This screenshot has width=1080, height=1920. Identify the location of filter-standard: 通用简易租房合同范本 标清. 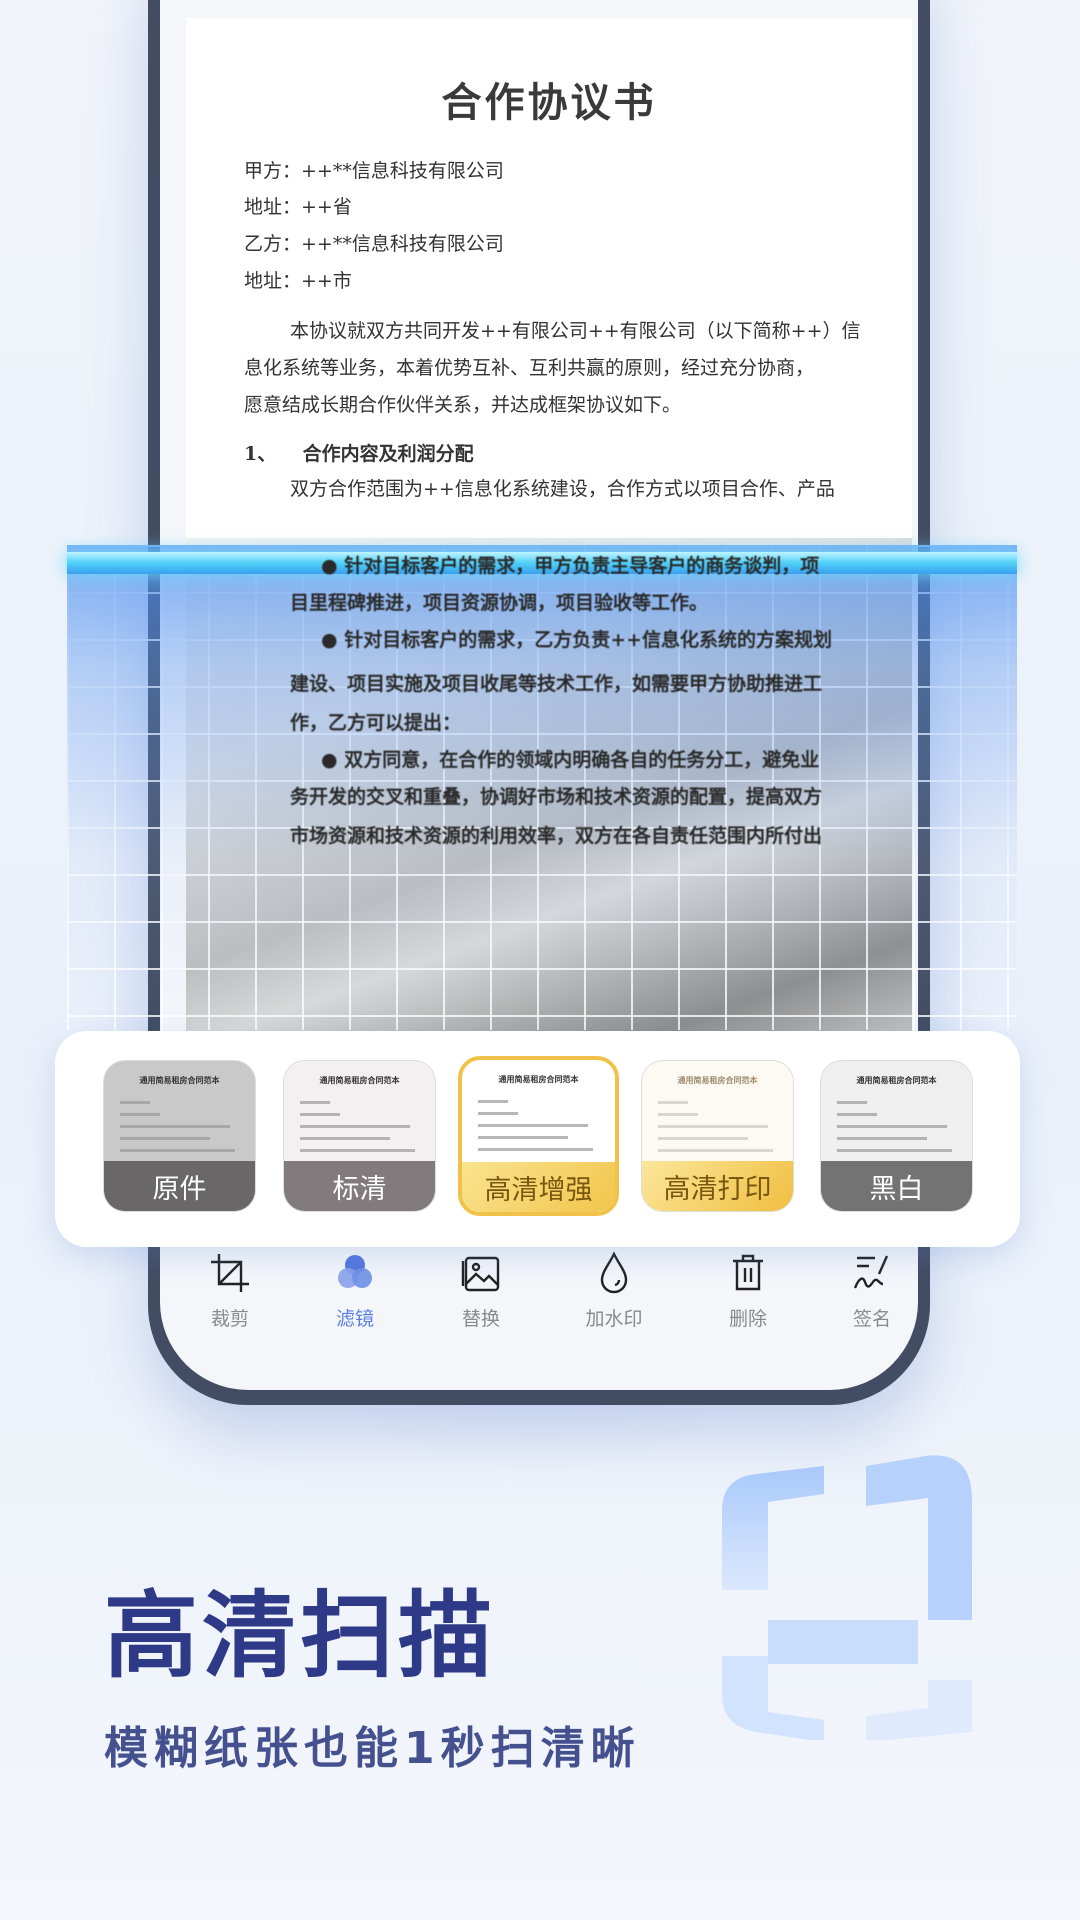
(359, 1136).